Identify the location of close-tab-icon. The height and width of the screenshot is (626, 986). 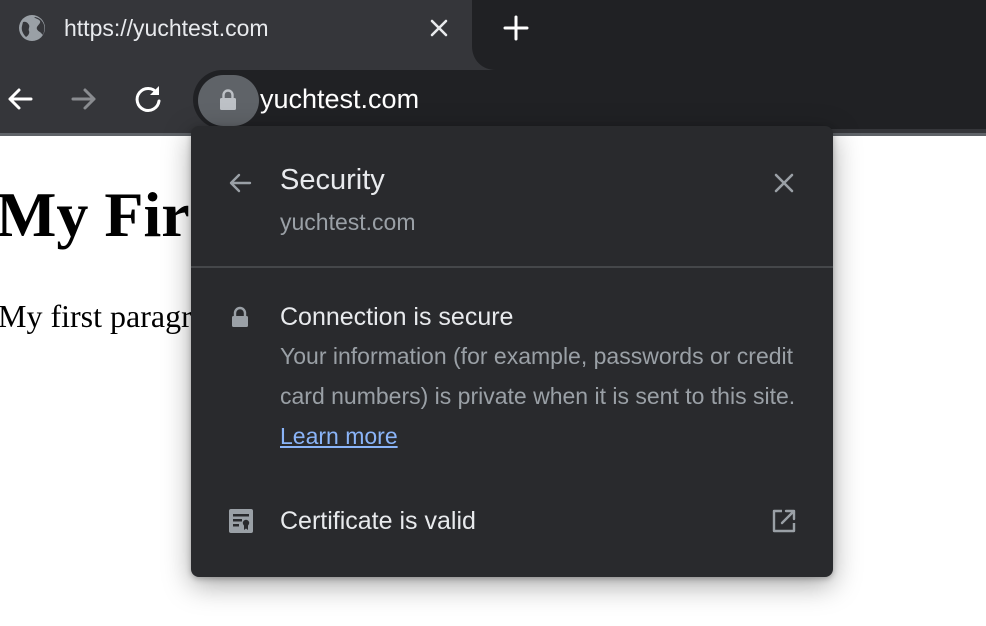
(439, 28).